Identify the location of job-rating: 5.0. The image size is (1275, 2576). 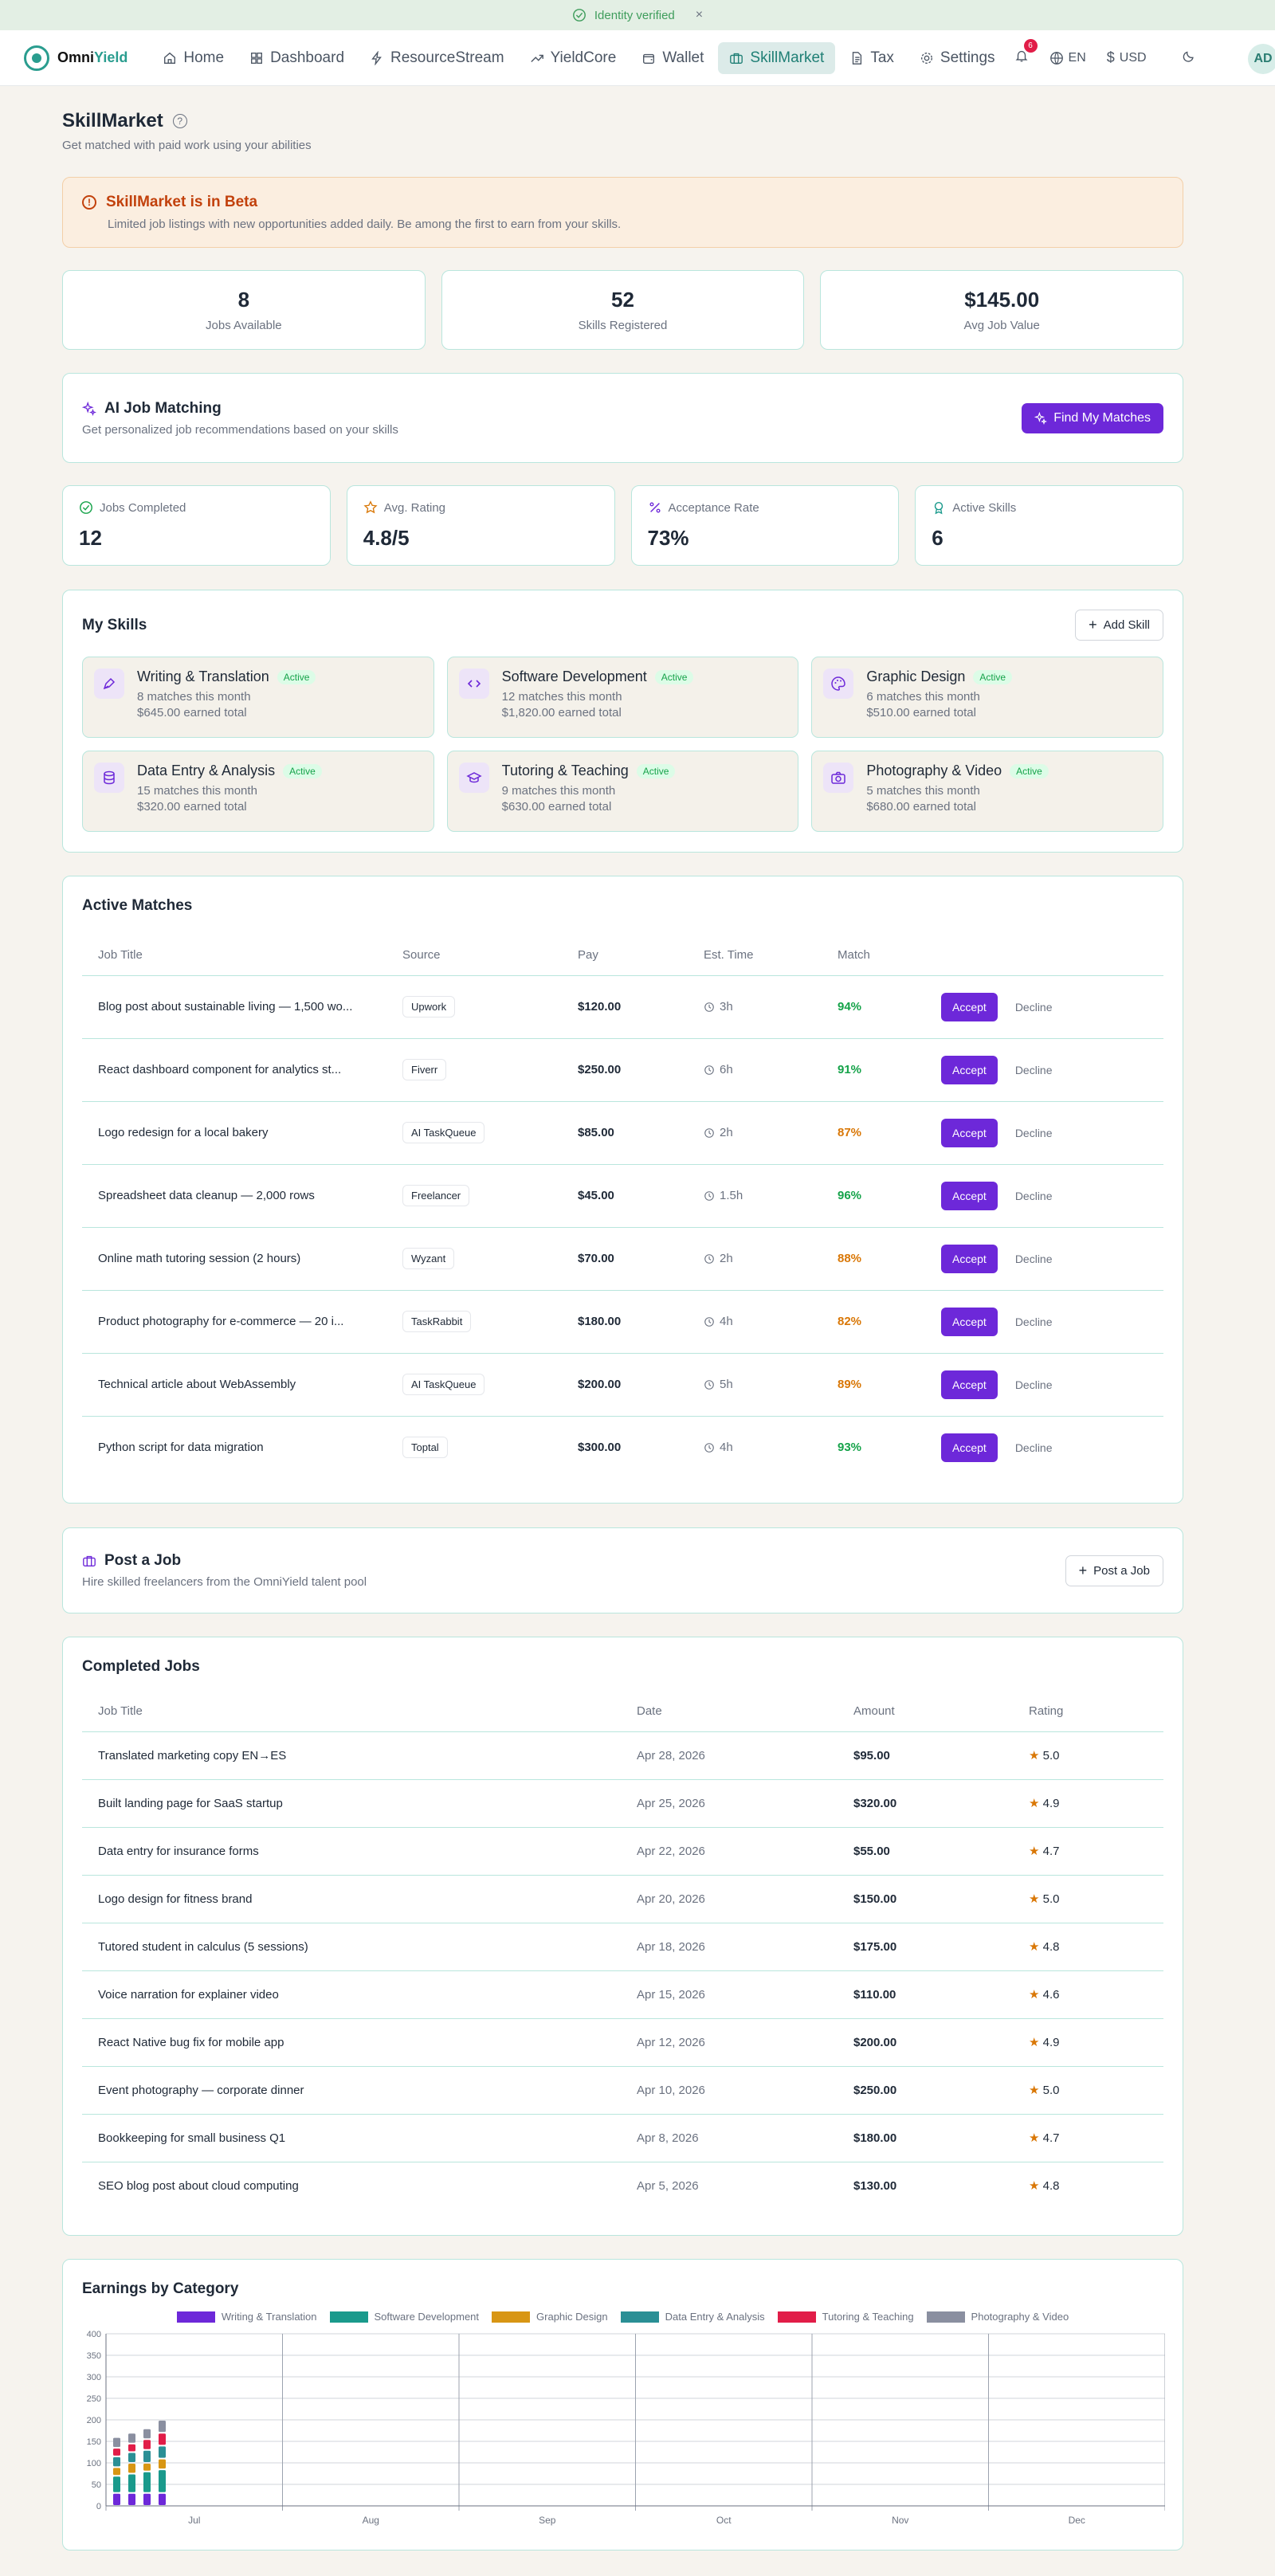
(1051, 2090).